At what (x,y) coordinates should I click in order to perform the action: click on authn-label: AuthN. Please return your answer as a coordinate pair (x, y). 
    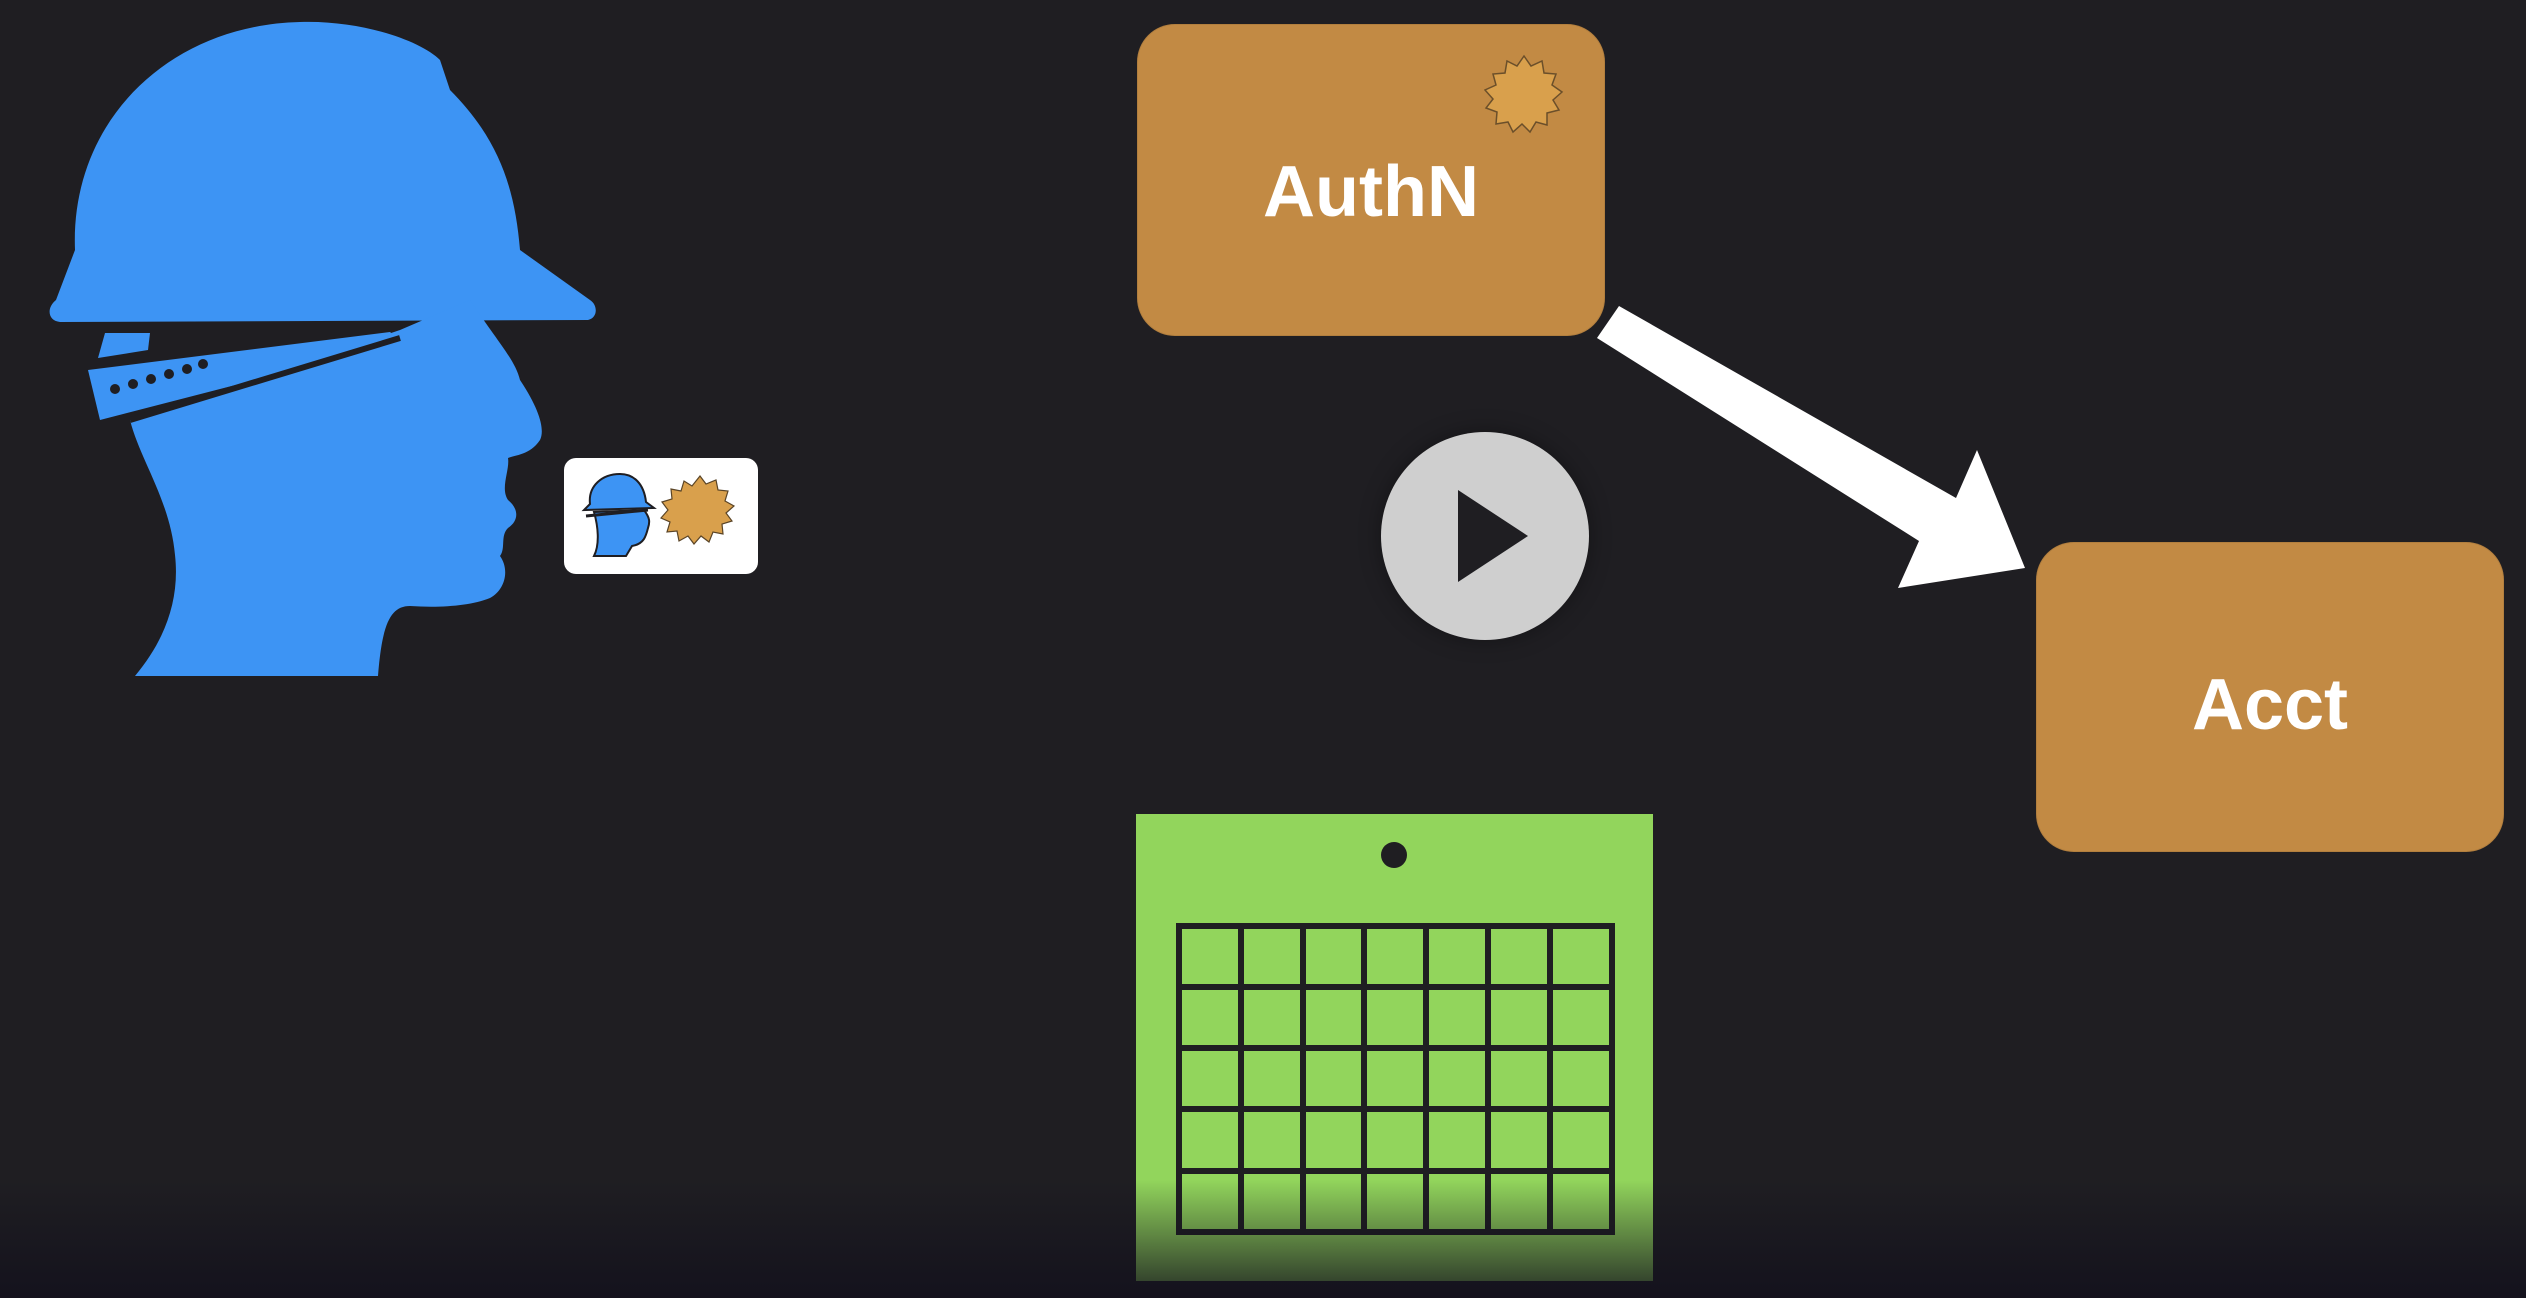
    Looking at the image, I should click on (1371, 192).